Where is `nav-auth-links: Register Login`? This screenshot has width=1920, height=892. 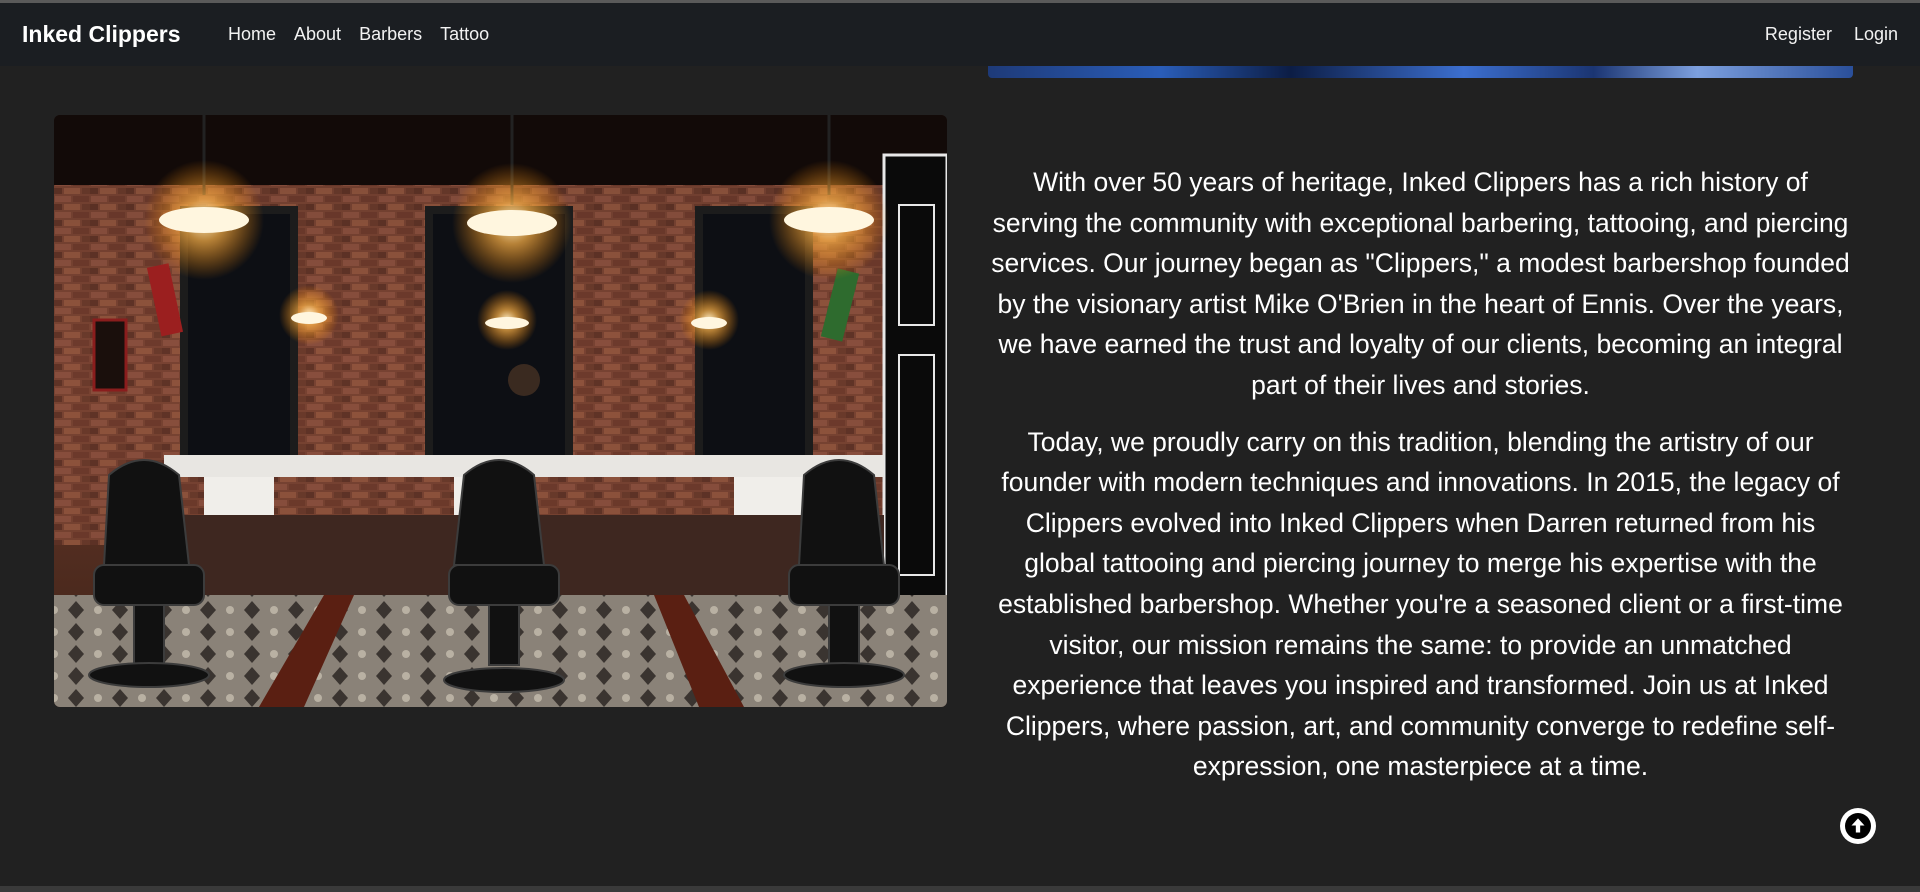 nav-auth-links: Register Login is located at coordinates (1820, 34).